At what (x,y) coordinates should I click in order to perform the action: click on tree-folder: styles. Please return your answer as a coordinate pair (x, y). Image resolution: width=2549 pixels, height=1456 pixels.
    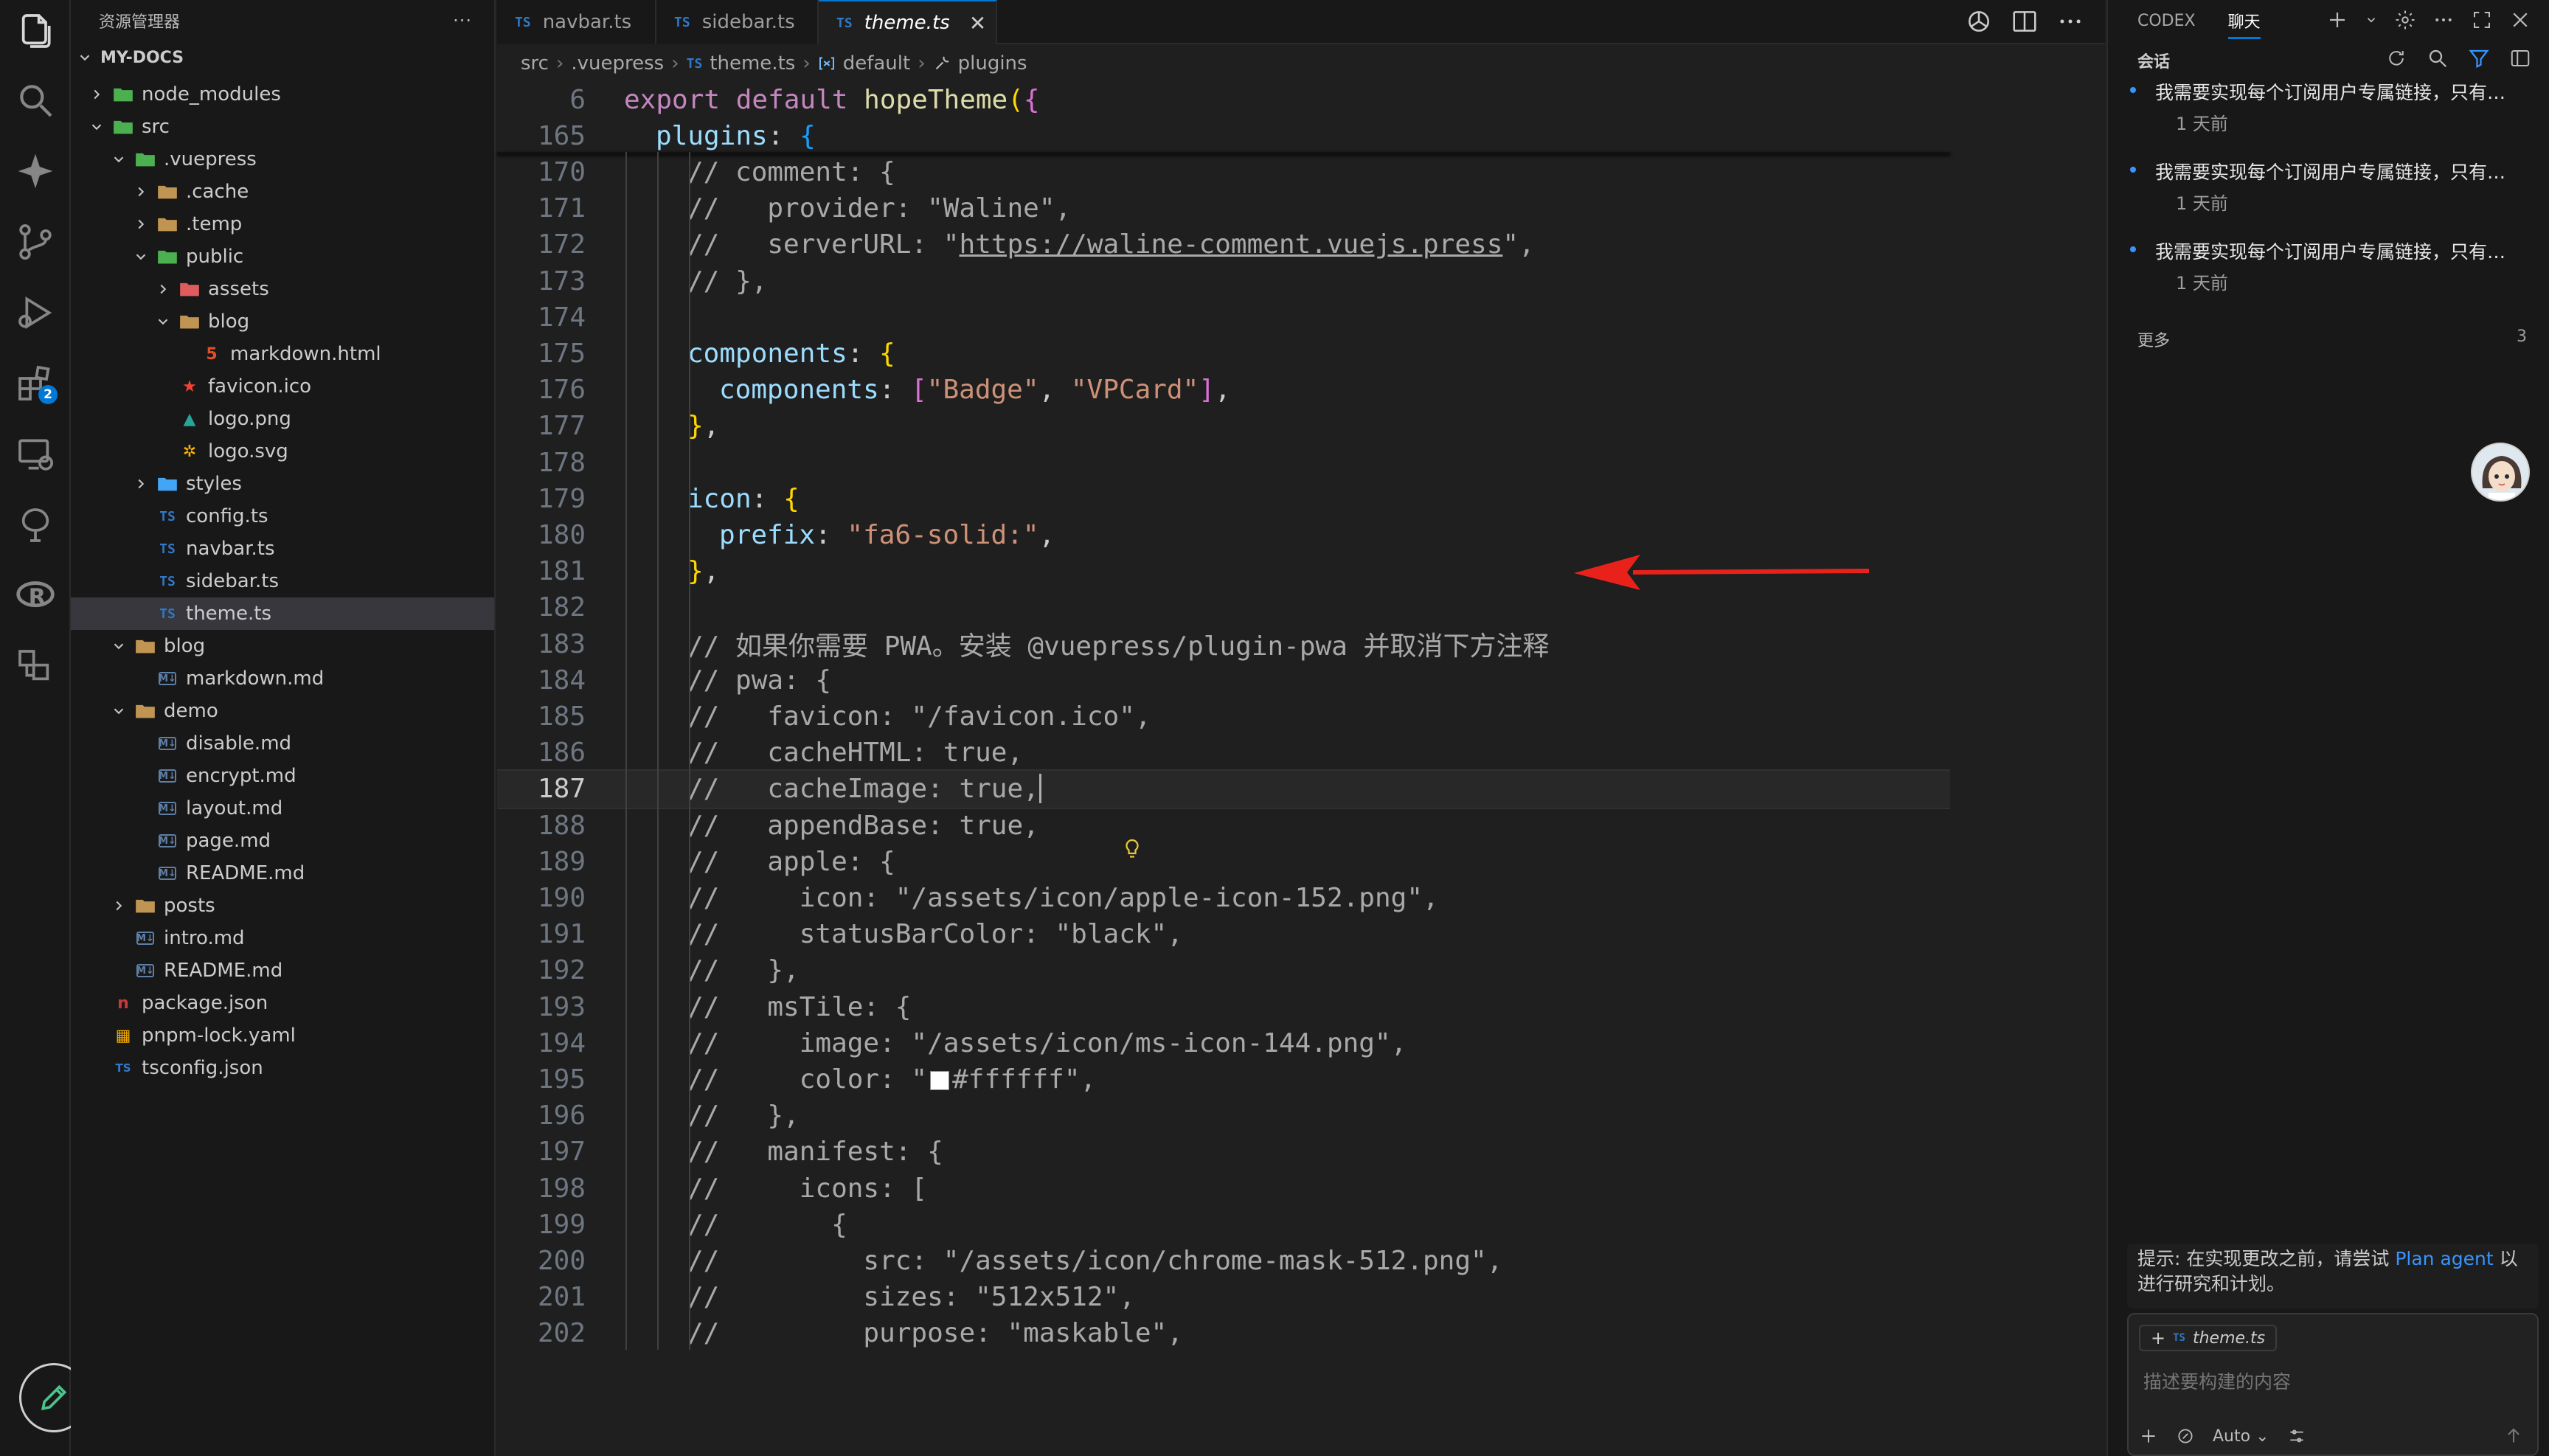
    Looking at the image, I should click on (282, 484).